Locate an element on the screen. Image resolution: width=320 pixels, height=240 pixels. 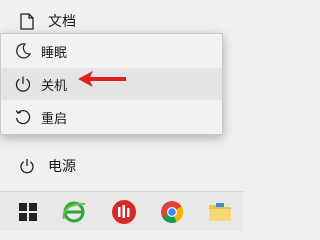
sleep-label: 睡眠 is located at coordinates (54, 53).